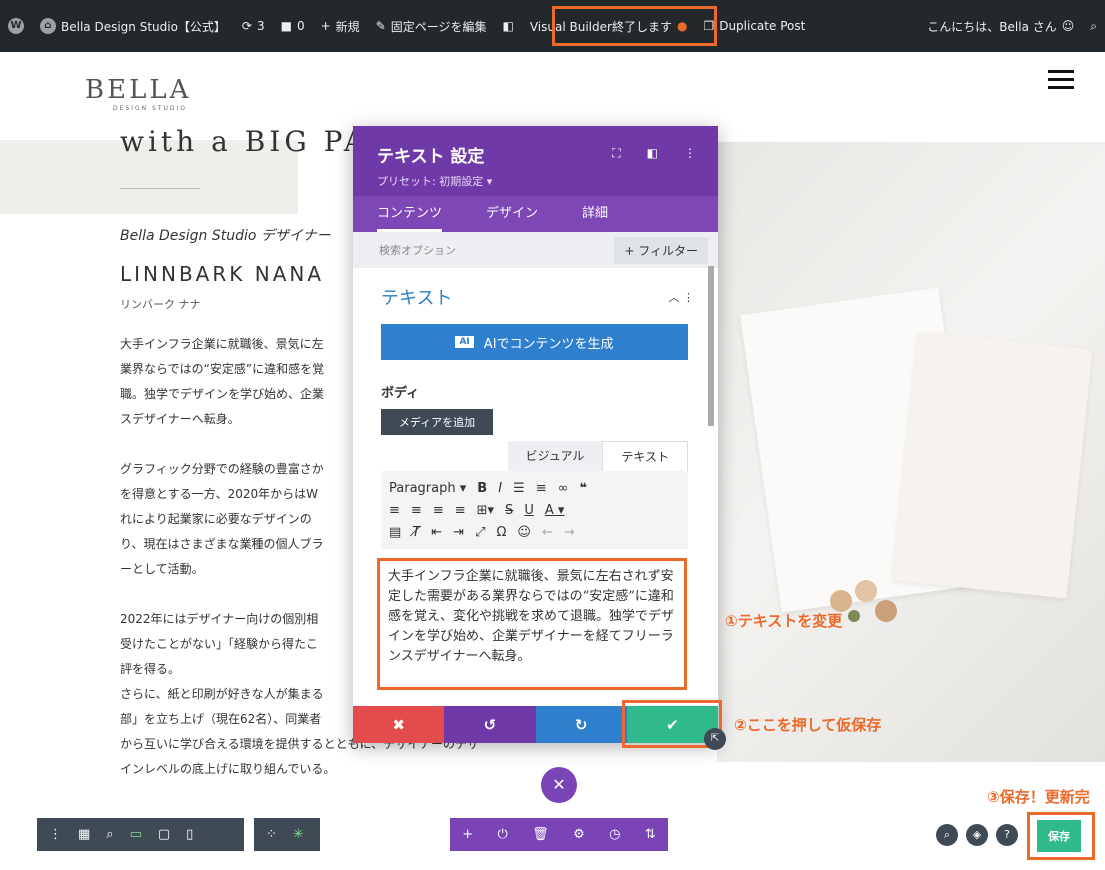  I want to click on redo-icon: →, so click(569, 532).